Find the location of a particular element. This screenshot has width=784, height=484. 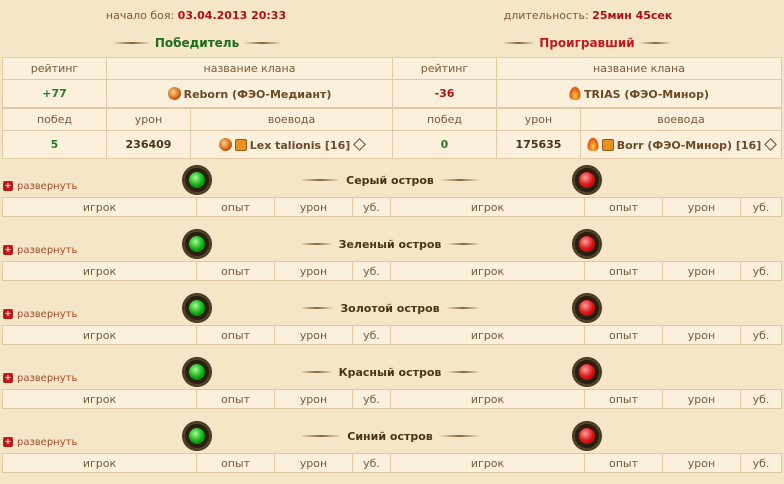

island-name: Синий остров is located at coordinates (390, 436).